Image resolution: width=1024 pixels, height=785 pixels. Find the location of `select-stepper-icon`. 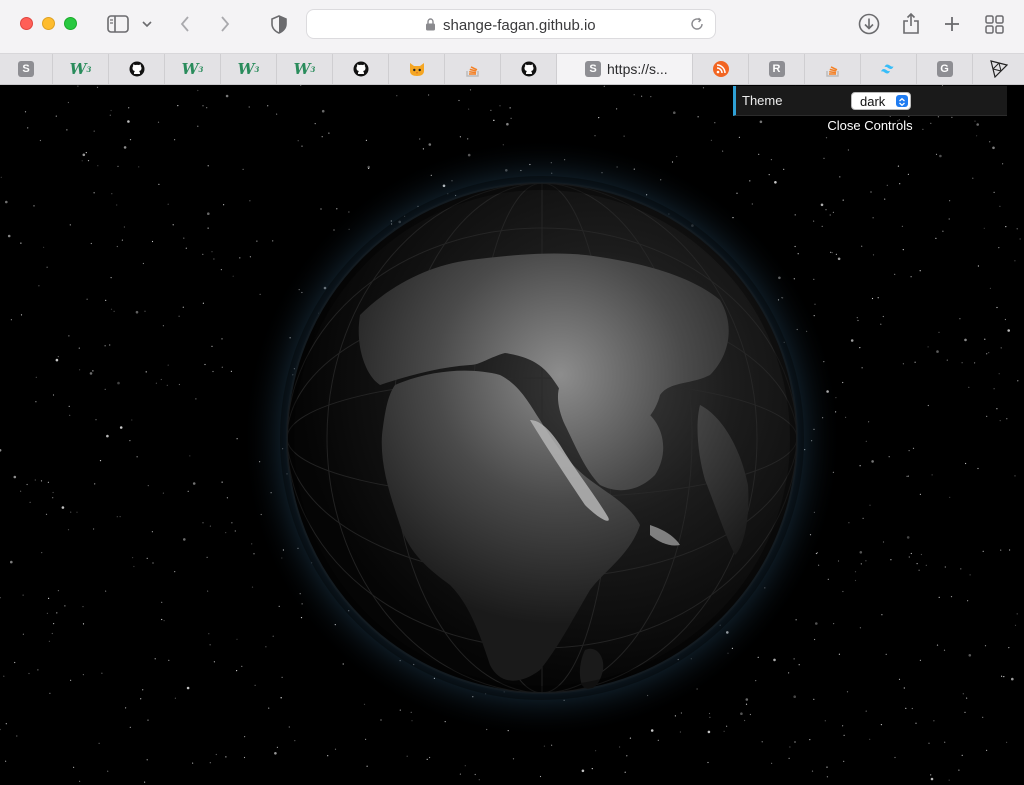

select-stepper-icon is located at coordinates (902, 101).